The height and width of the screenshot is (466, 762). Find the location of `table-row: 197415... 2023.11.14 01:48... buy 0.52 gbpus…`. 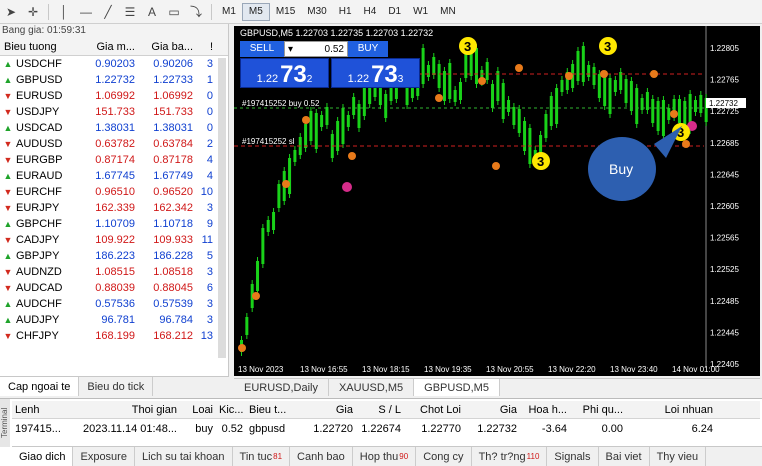

table-row: 197415... 2023.11.14 01:48... buy 0.52 gbpus… is located at coordinates (386, 429).